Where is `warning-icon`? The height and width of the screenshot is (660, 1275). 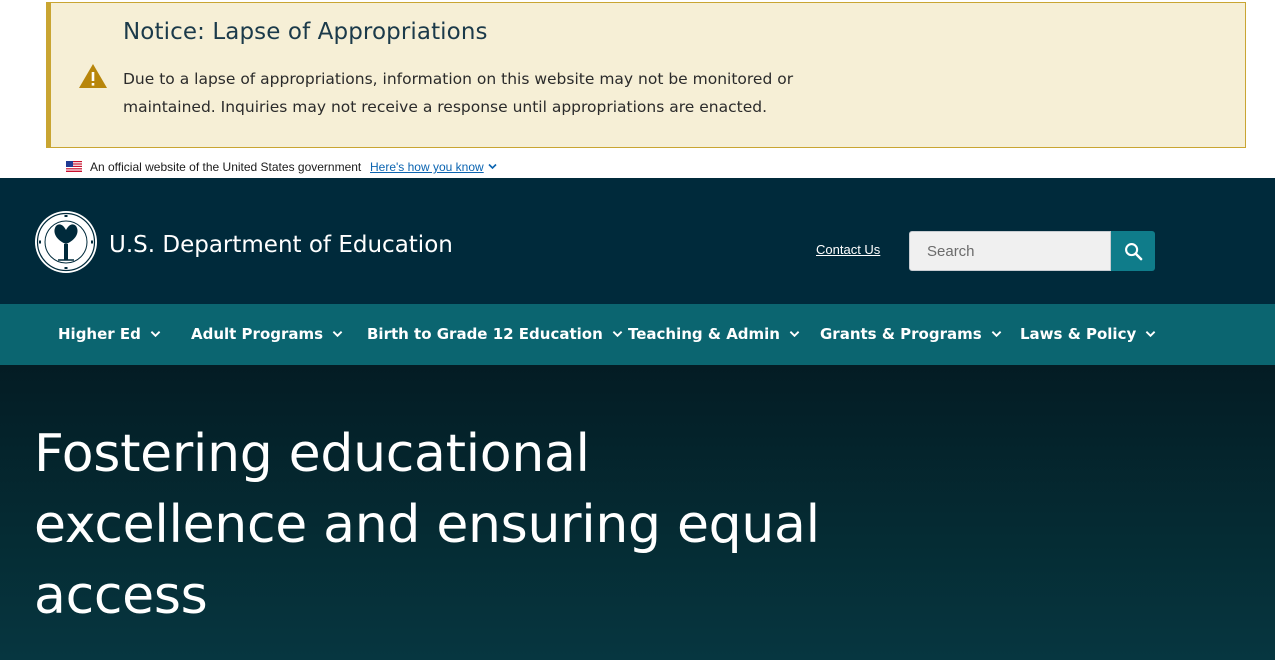
warning-icon is located at coordinates (93, 76).